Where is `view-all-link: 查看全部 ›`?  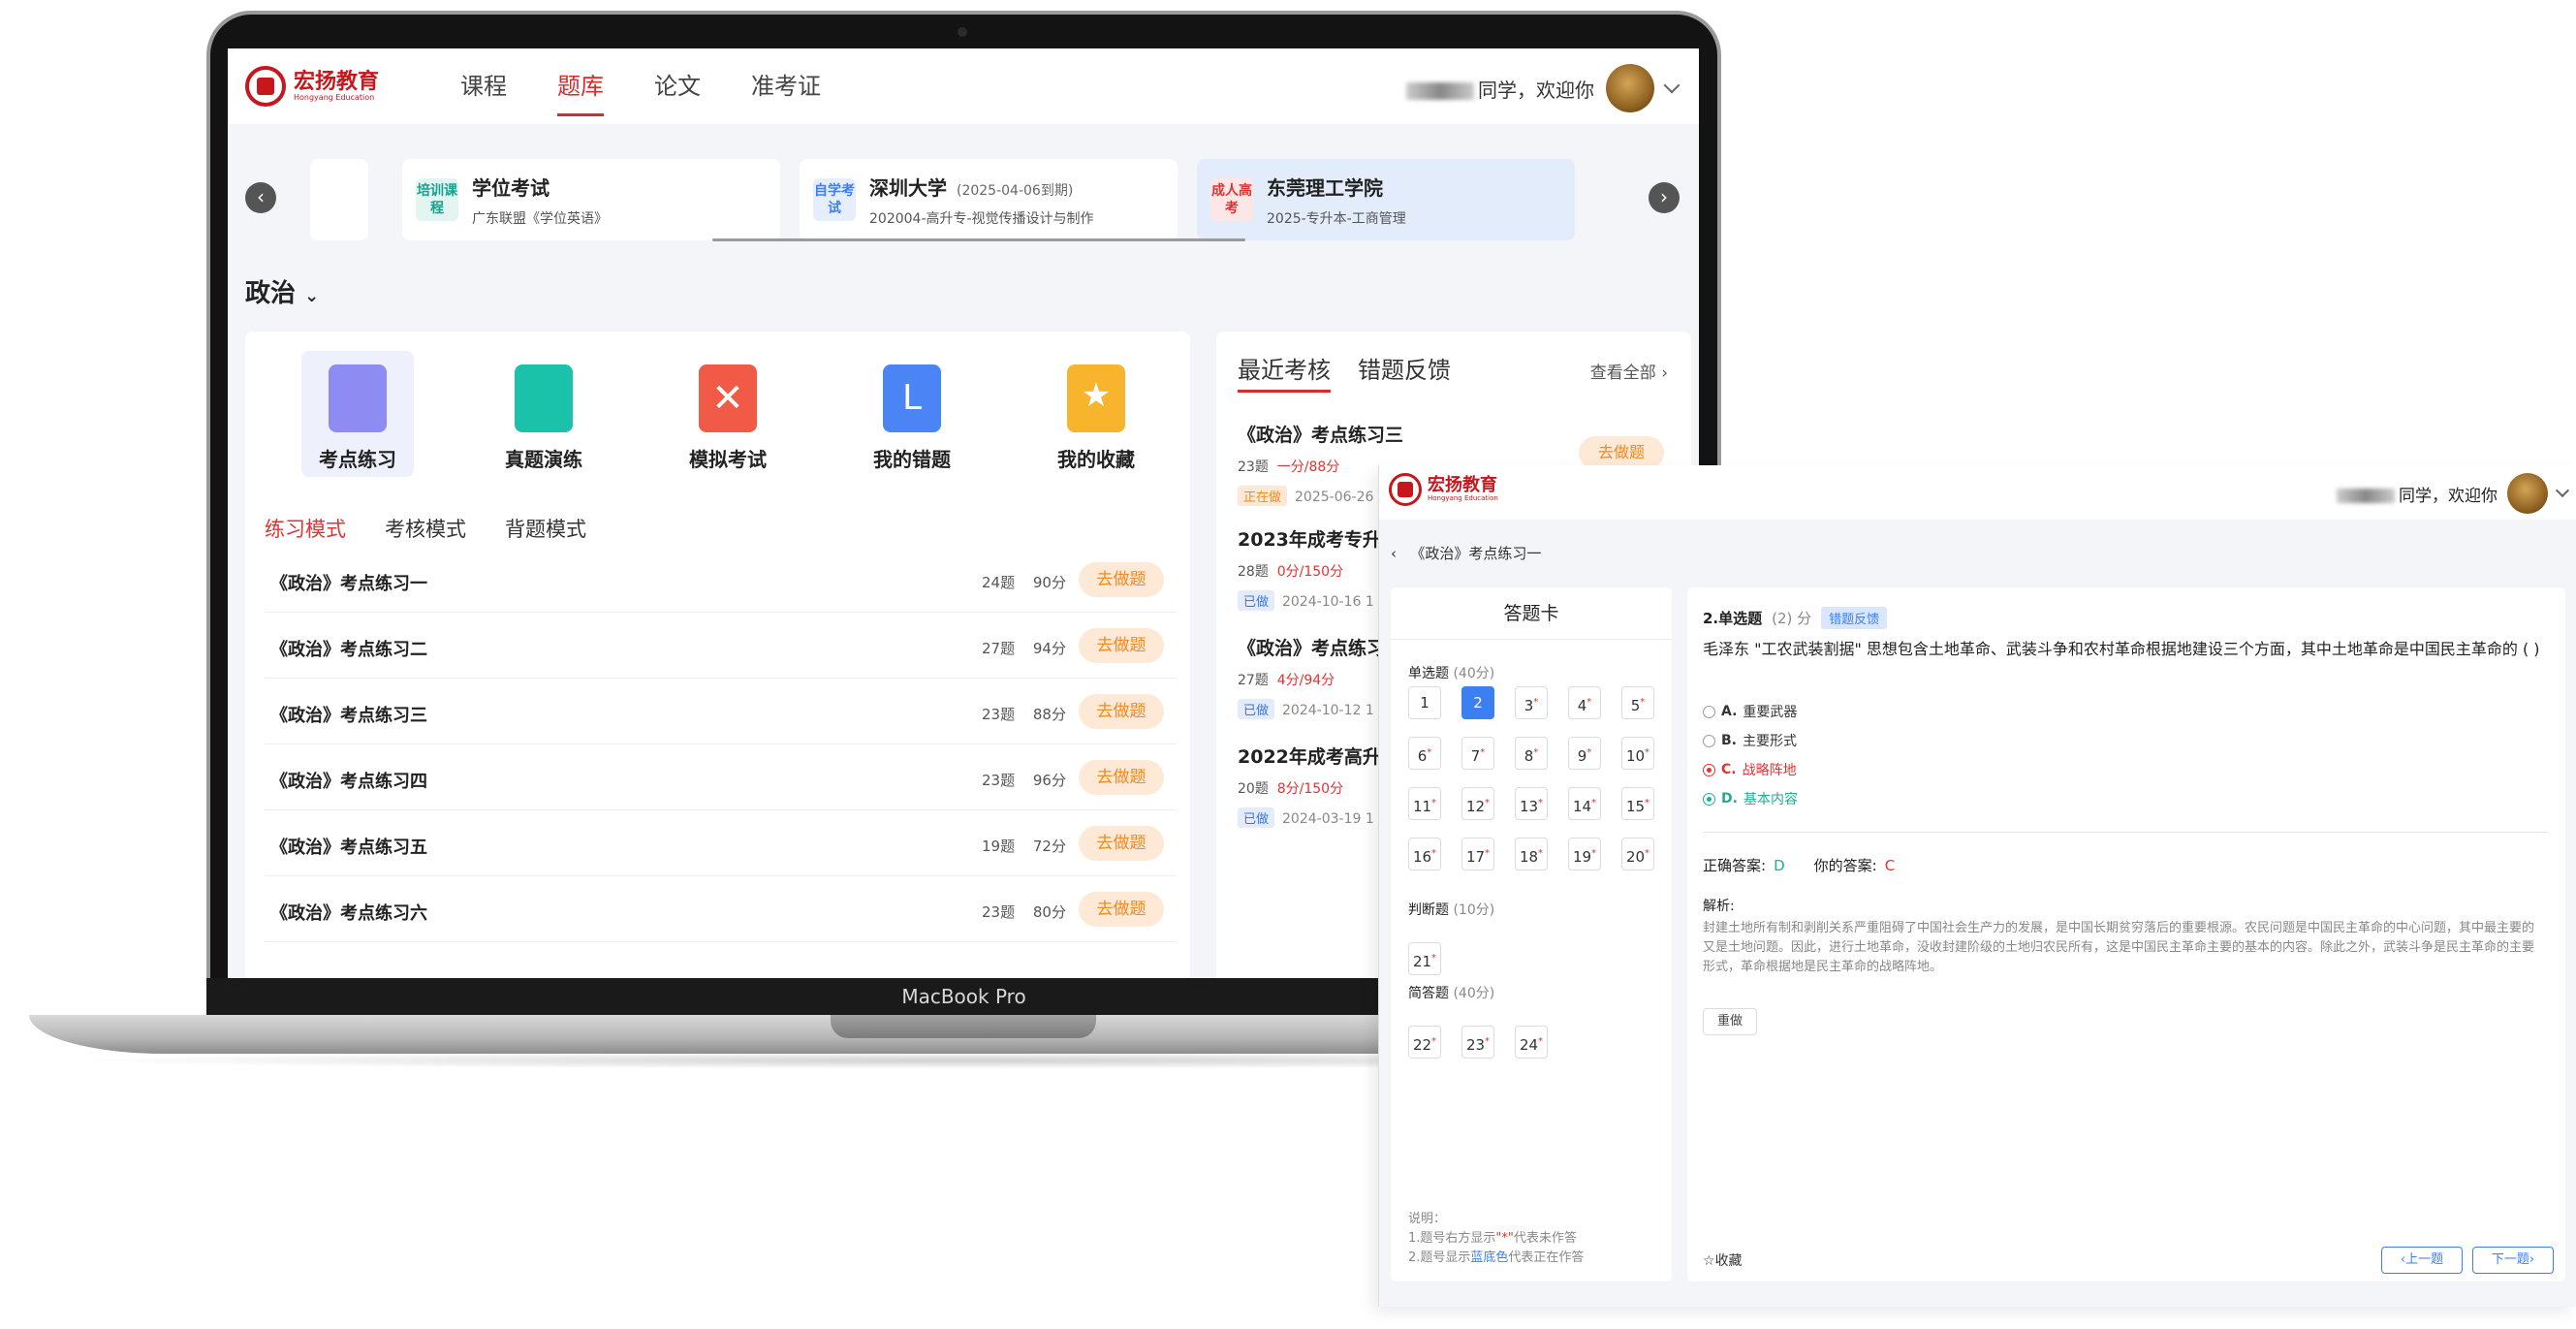 view-all-link: 查看全部 › is located at coordinates (1629, 371).